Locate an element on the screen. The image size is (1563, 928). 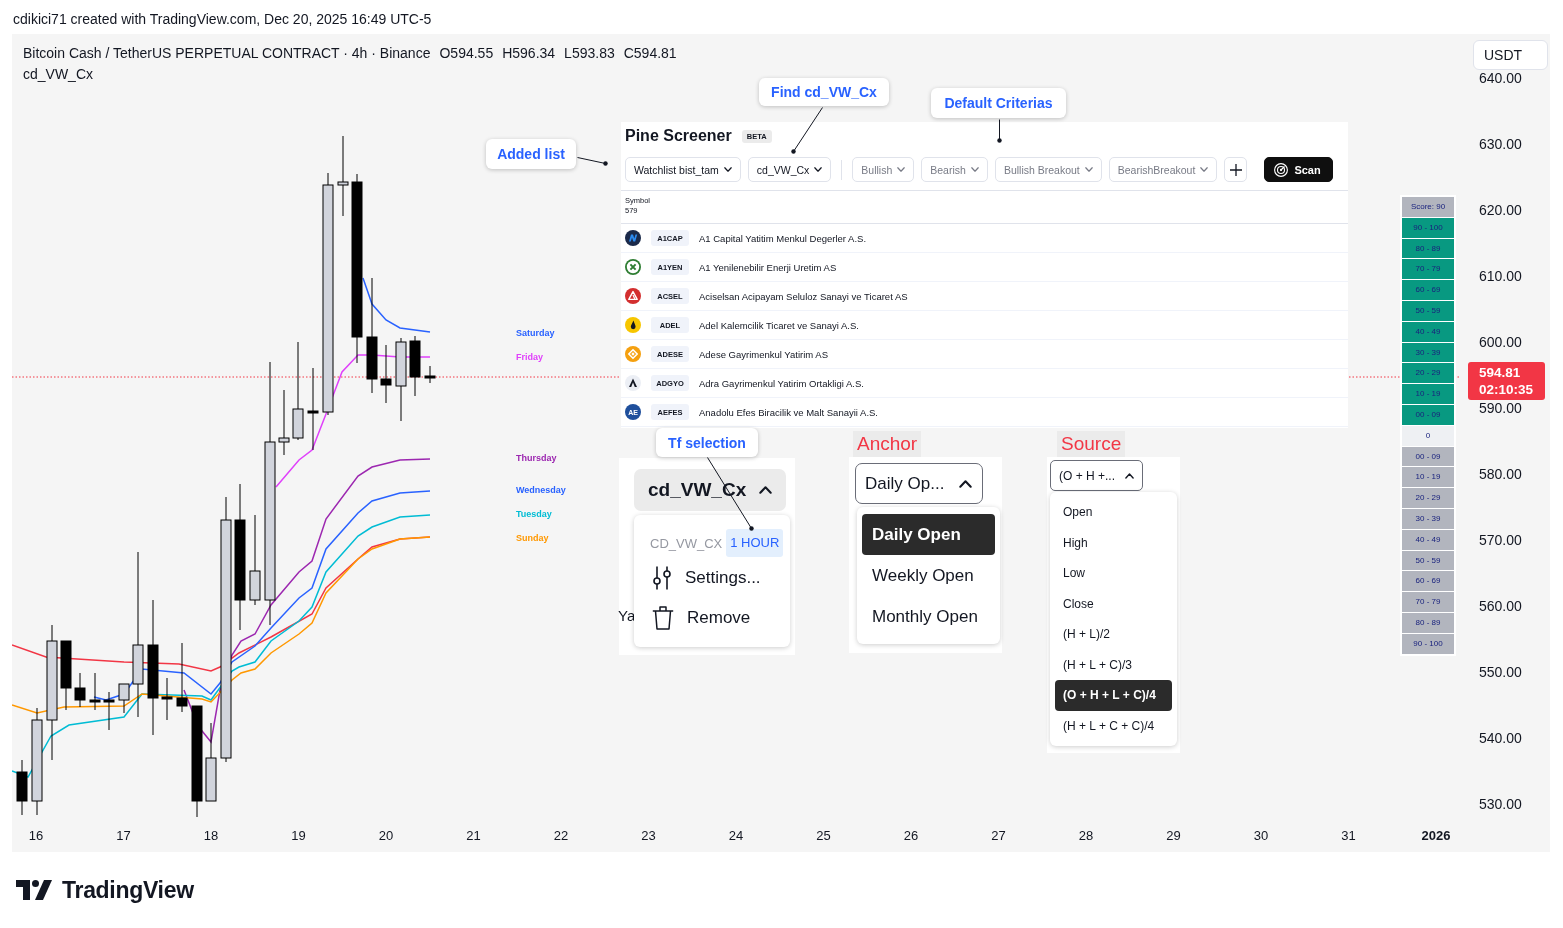
panel-title: Pine Screener is located at coordinates (678, 136).